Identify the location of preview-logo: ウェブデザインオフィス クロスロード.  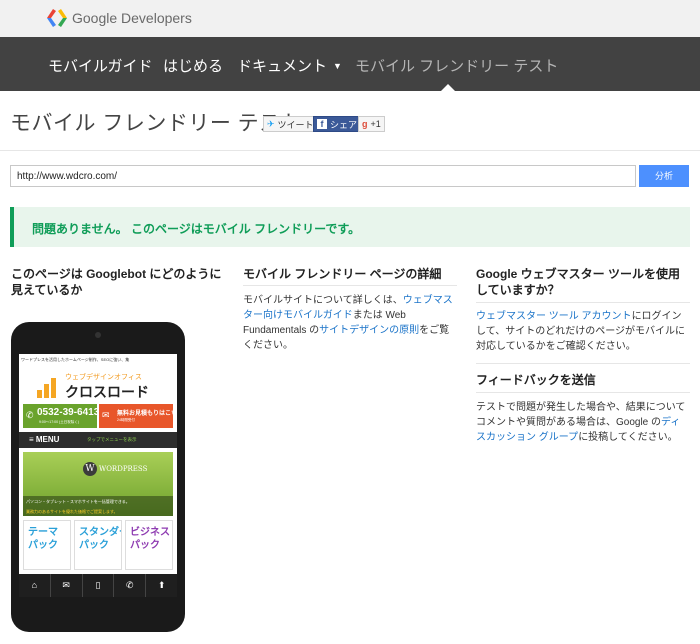
(98, 386).